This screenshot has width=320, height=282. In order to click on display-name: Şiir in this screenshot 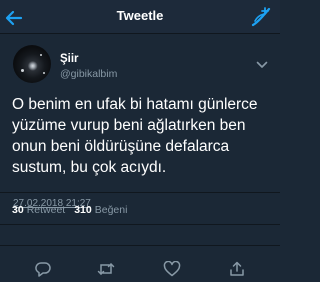, I will do `click(69, 59)`.